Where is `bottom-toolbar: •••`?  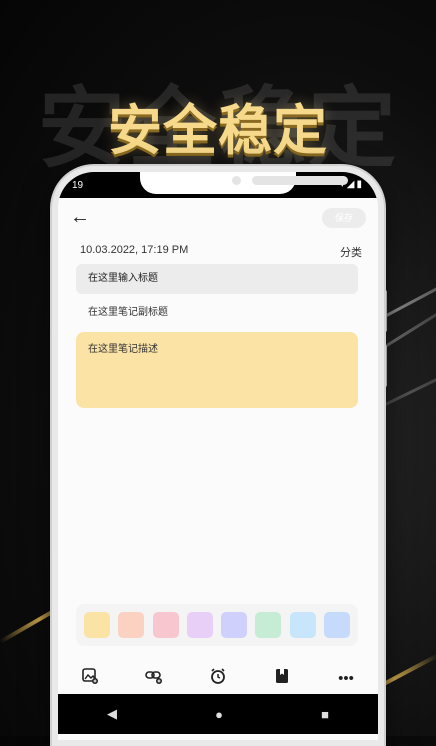
bottom-toolbar: ••• is located at coordinates (218, 678).